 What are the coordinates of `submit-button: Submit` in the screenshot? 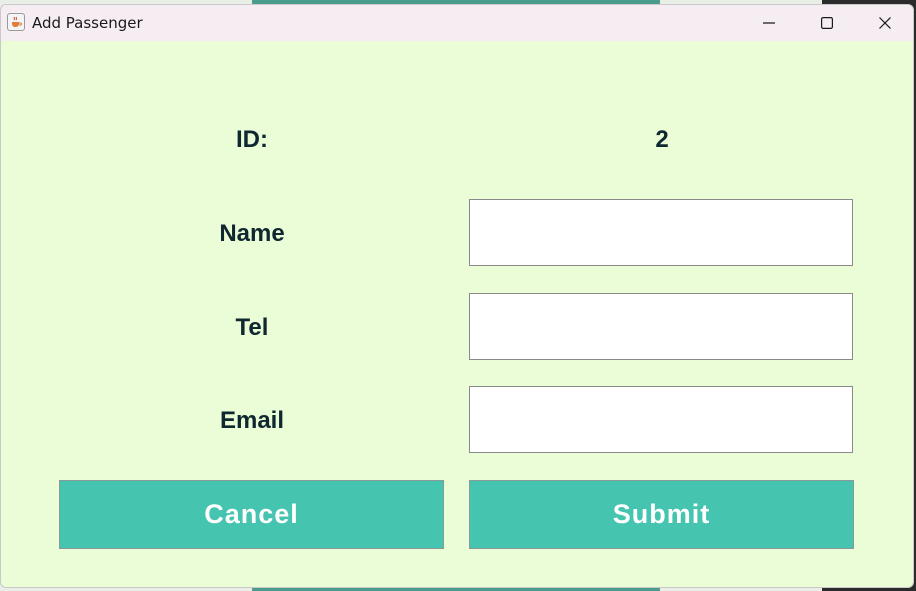 It's located at (661, 514).